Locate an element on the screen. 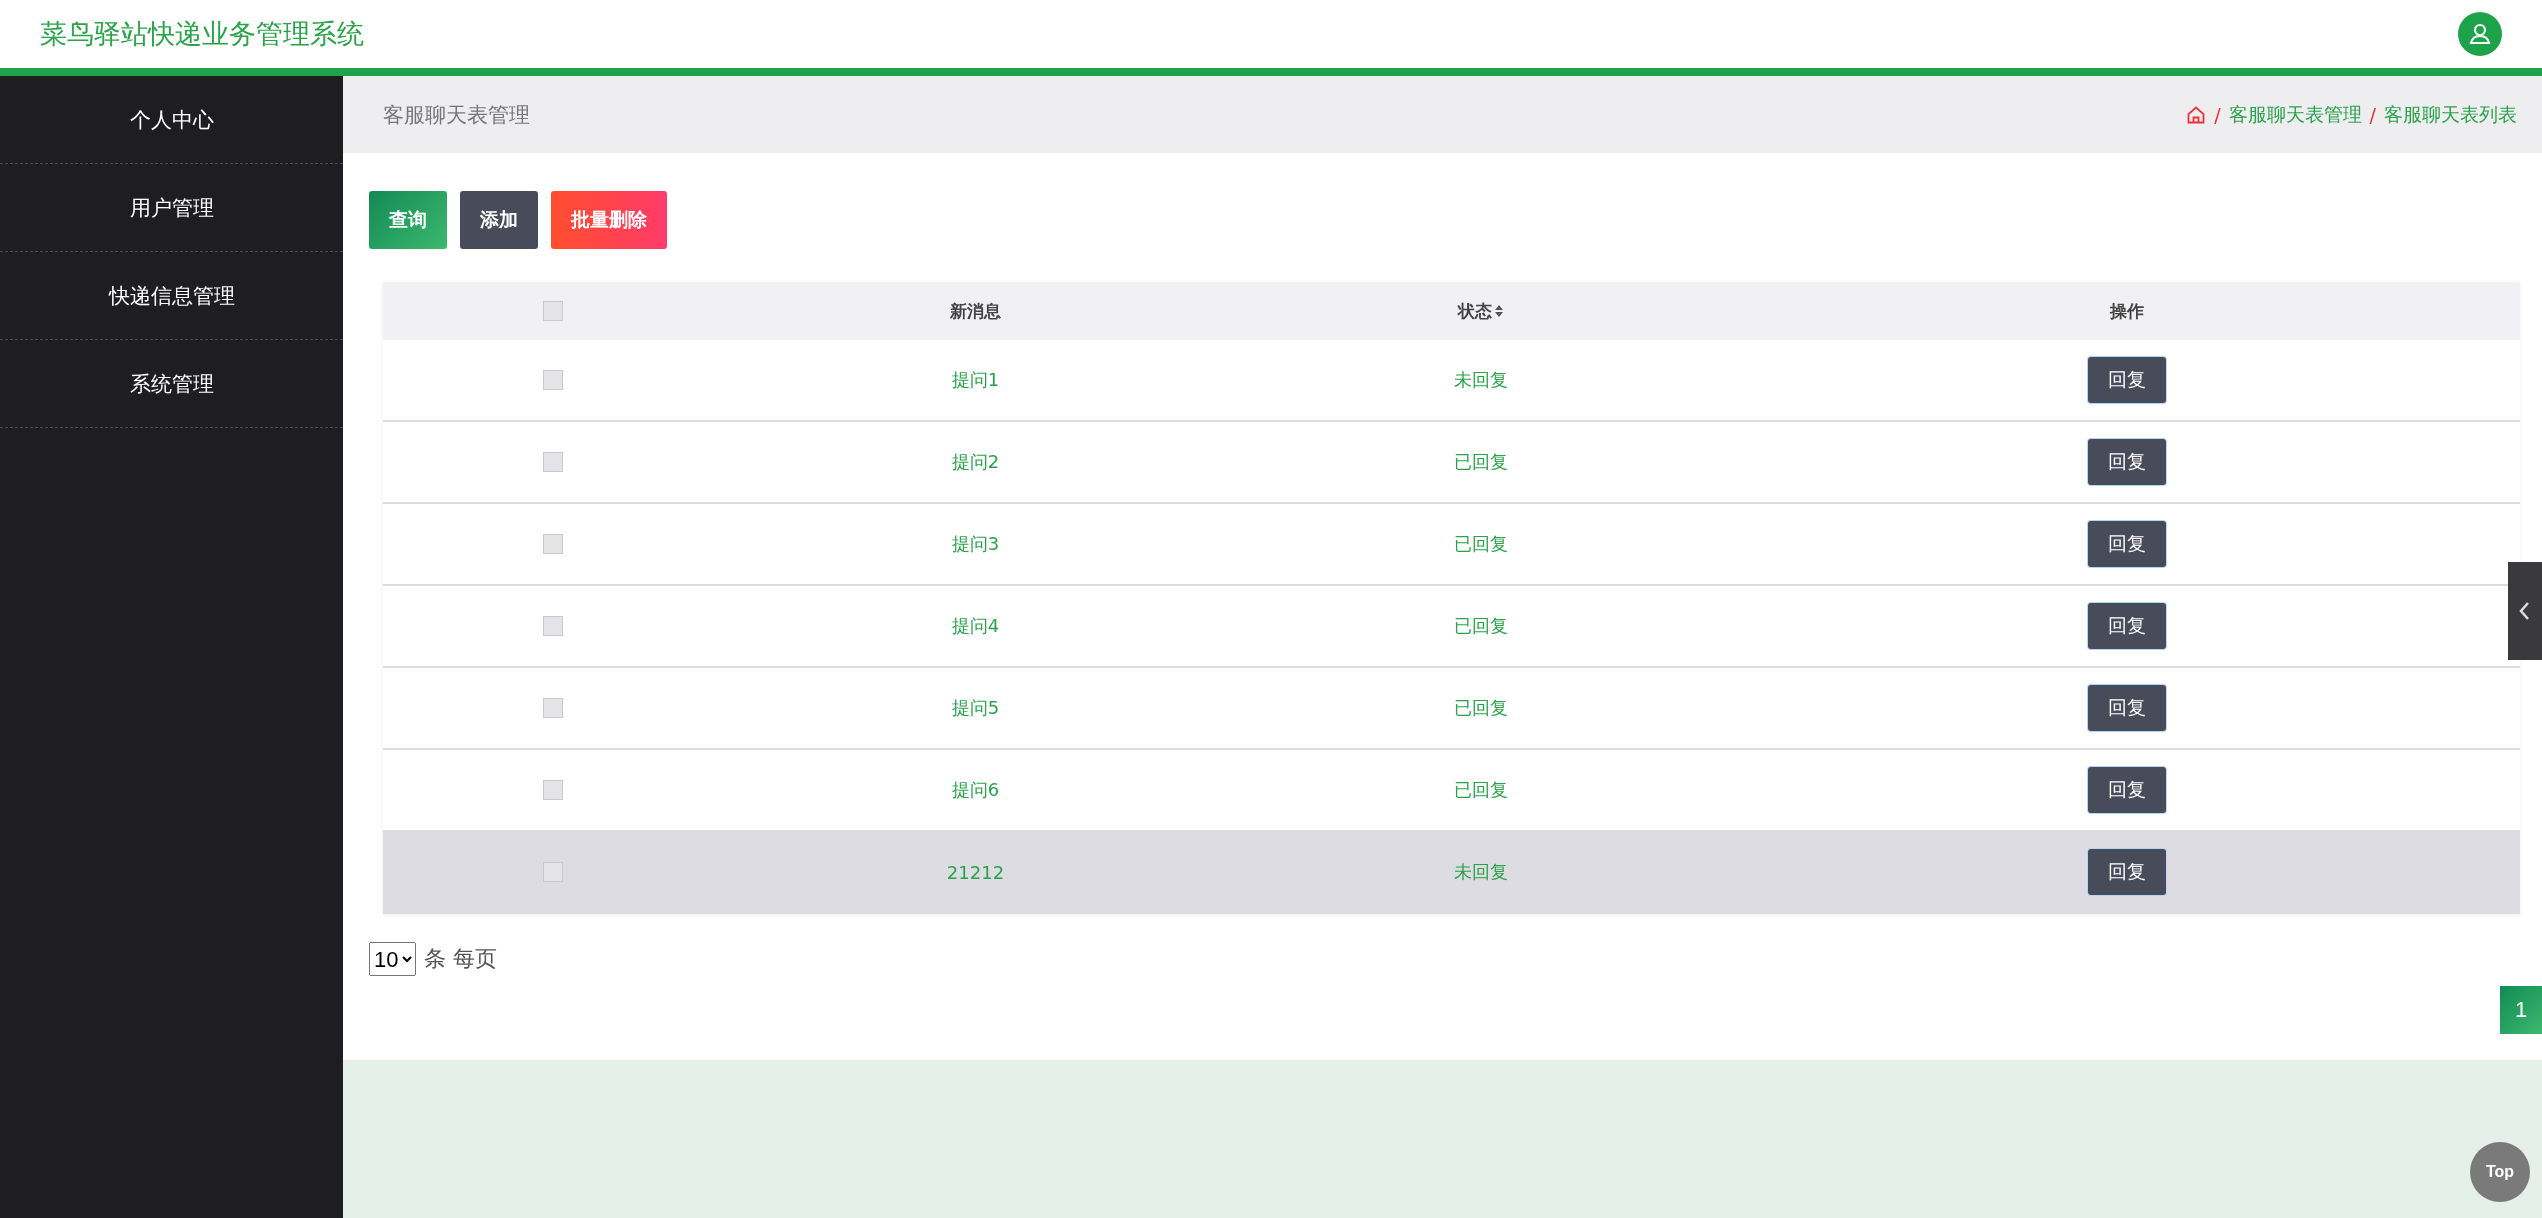 This screenshot has width=2542, height=1218. message-cell: 提问1 is located at coordinates (975, 380).